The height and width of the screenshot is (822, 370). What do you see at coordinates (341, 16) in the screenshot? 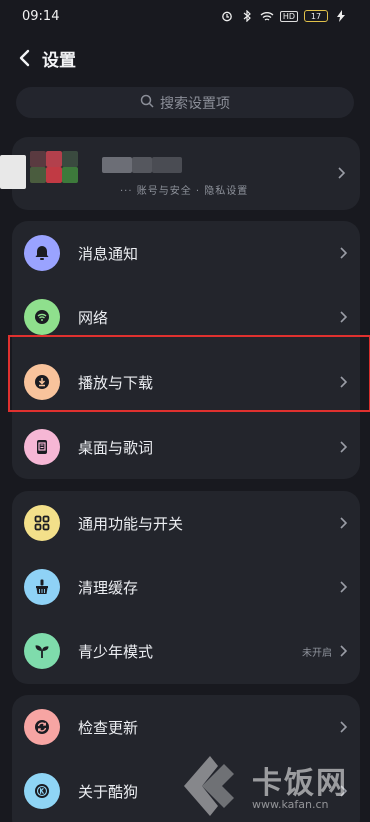
I see `charging-icon` at bounding box center [341, 16].